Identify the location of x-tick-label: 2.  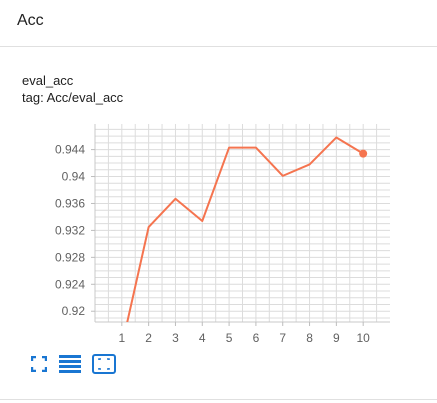
(148, 338).